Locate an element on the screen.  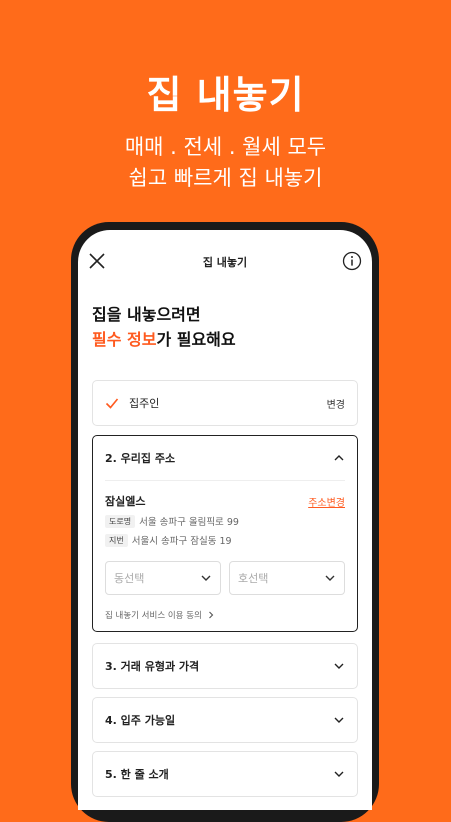
step-owner-card: 집주인 변경 is located at coordinates (225, 403).